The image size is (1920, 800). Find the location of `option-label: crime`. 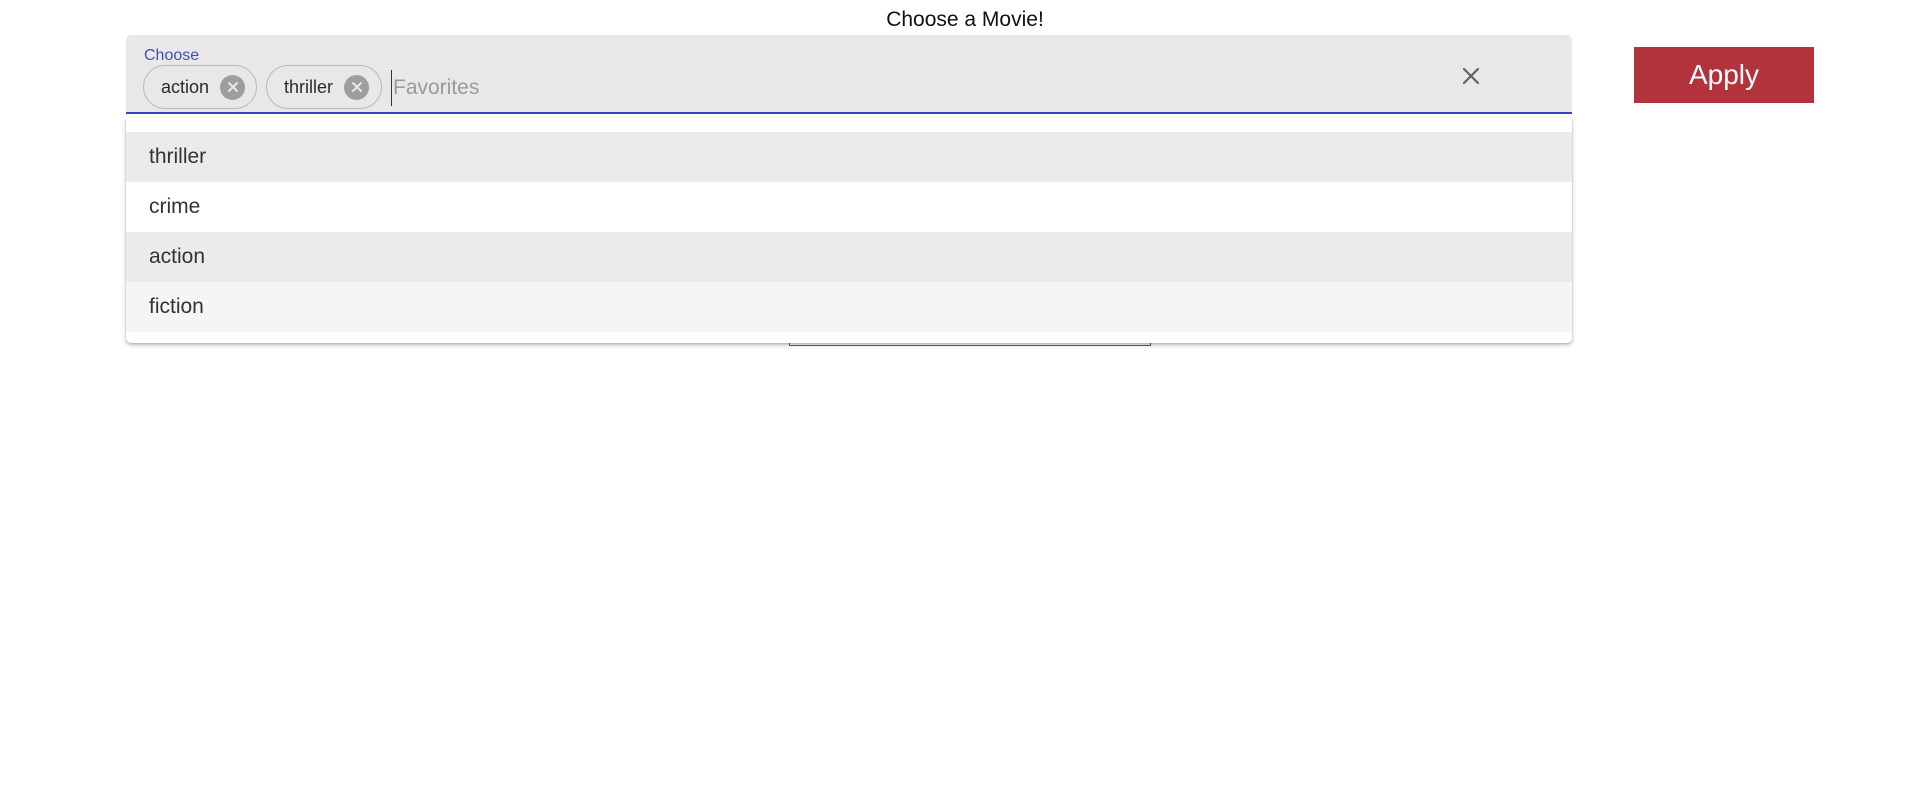

option-label: crime is located at coordinates (175, 206).